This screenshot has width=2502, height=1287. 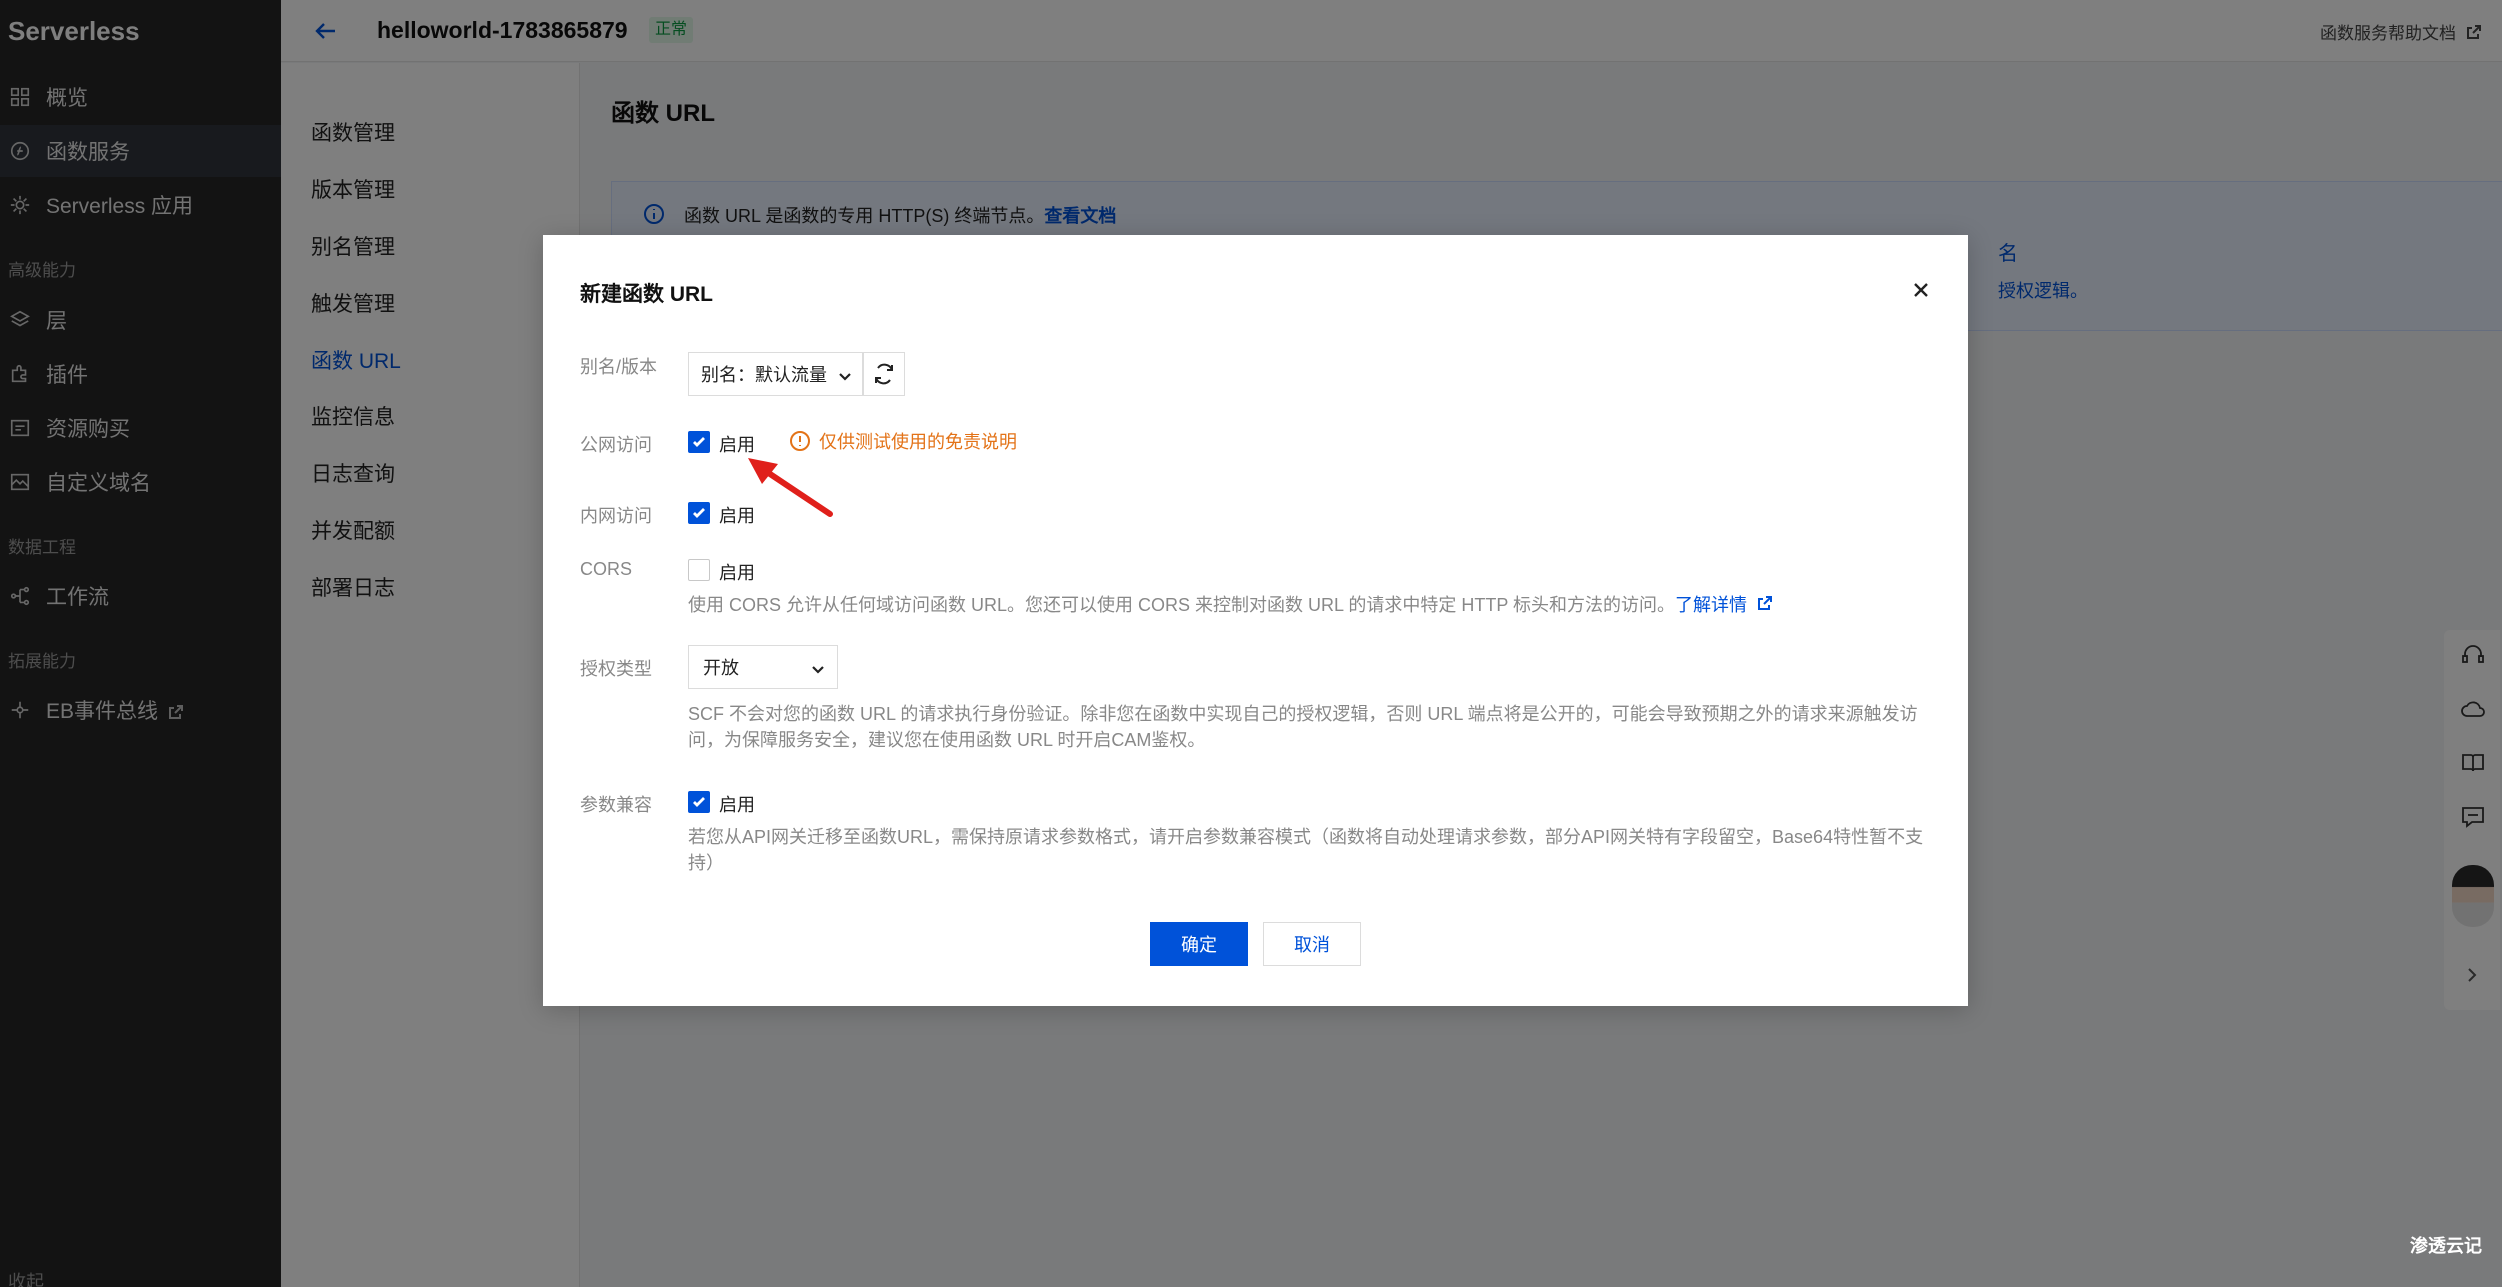 What do you see at coordinates (800, 441) in the screenshot?
I see `warning-icon` at bounding box center [800, 441].